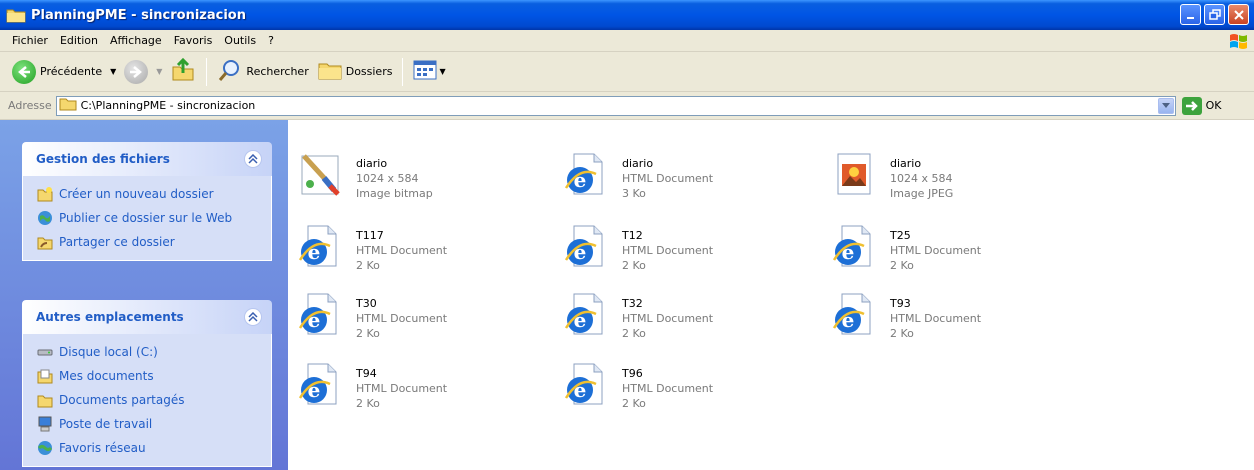 This screenshot has height=470, width=1254. I want to click on network-globe-icon, so click(45, 448).